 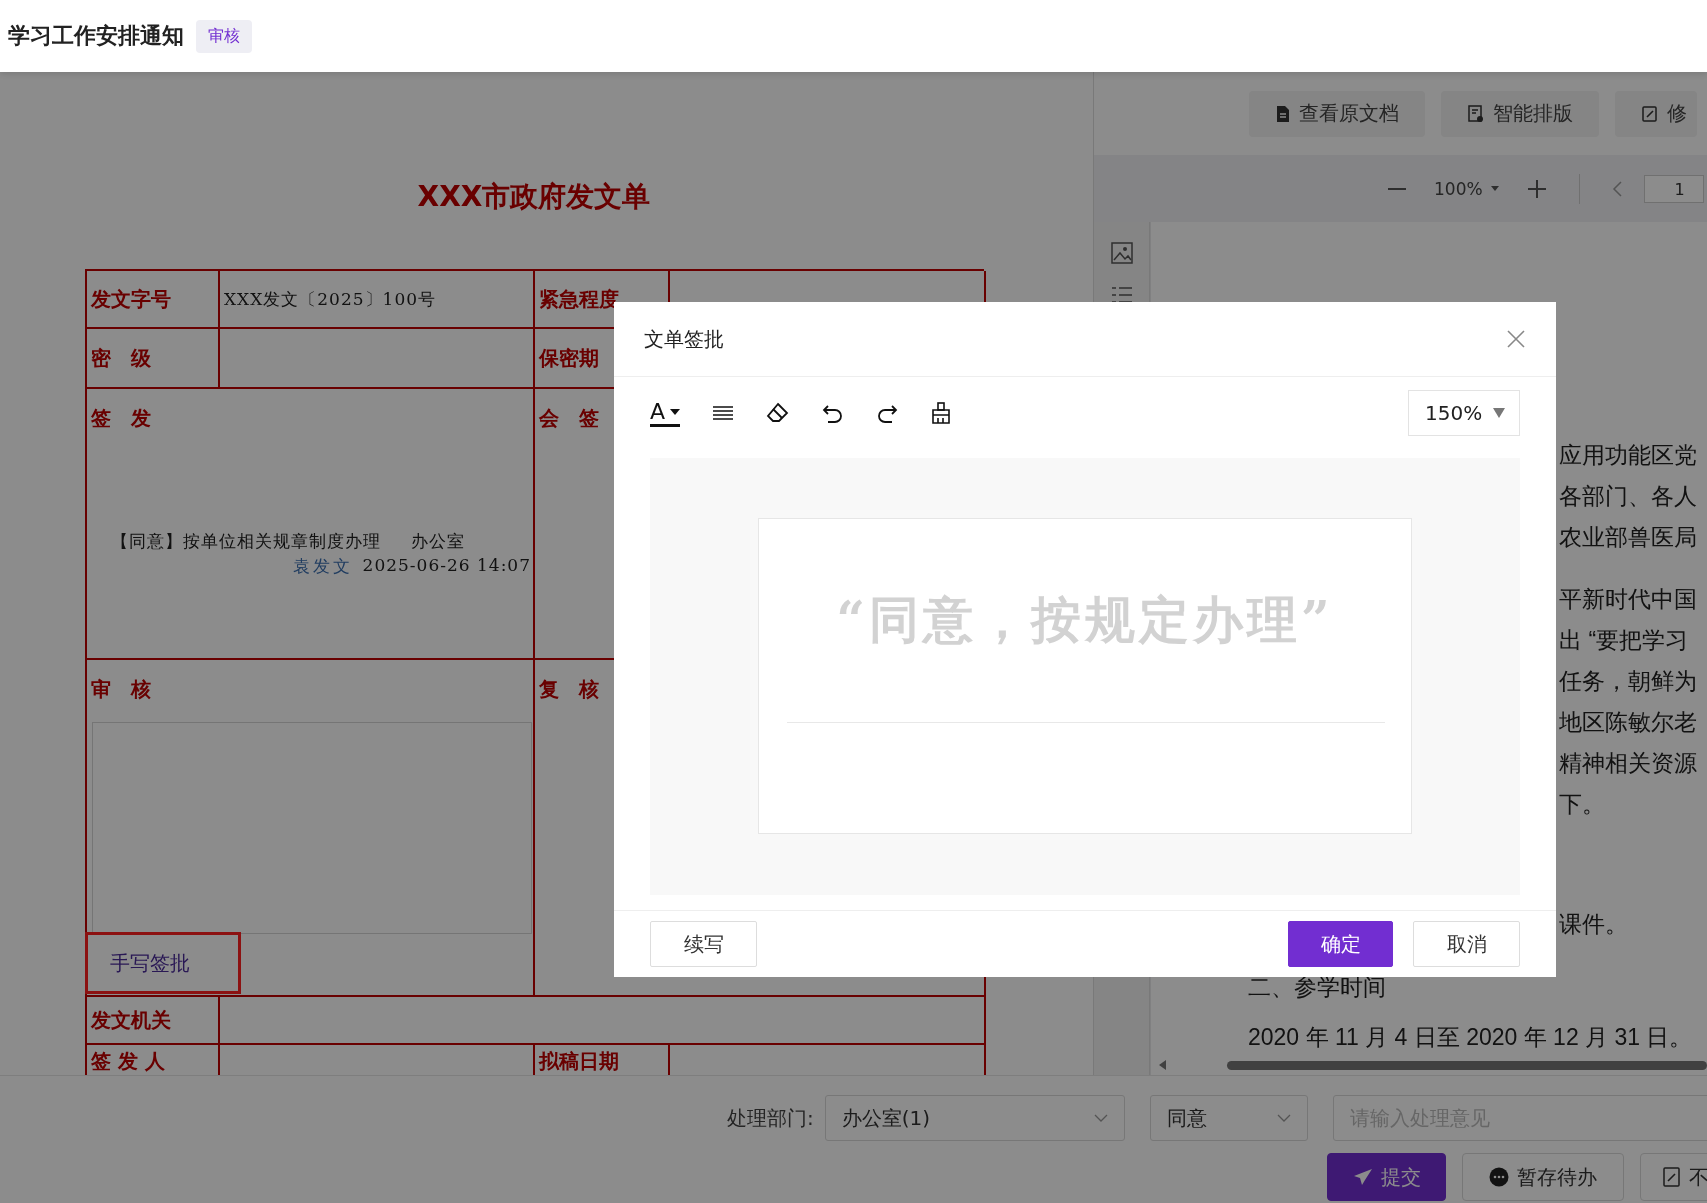 What do you see at coordinates (330, 299) in the screenshot?
I see `field-value: XXX发文〔2025〕100号` at bounding box center [330, 299].